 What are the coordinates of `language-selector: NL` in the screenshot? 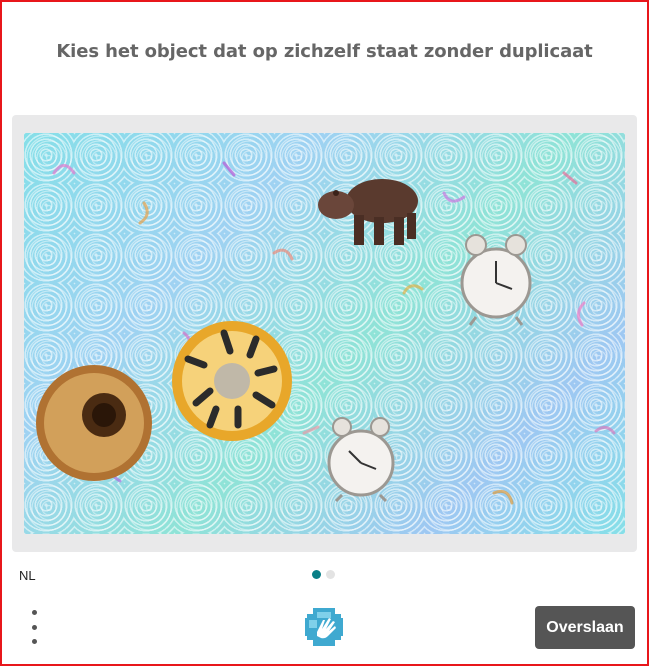 It's located at (27, 575).